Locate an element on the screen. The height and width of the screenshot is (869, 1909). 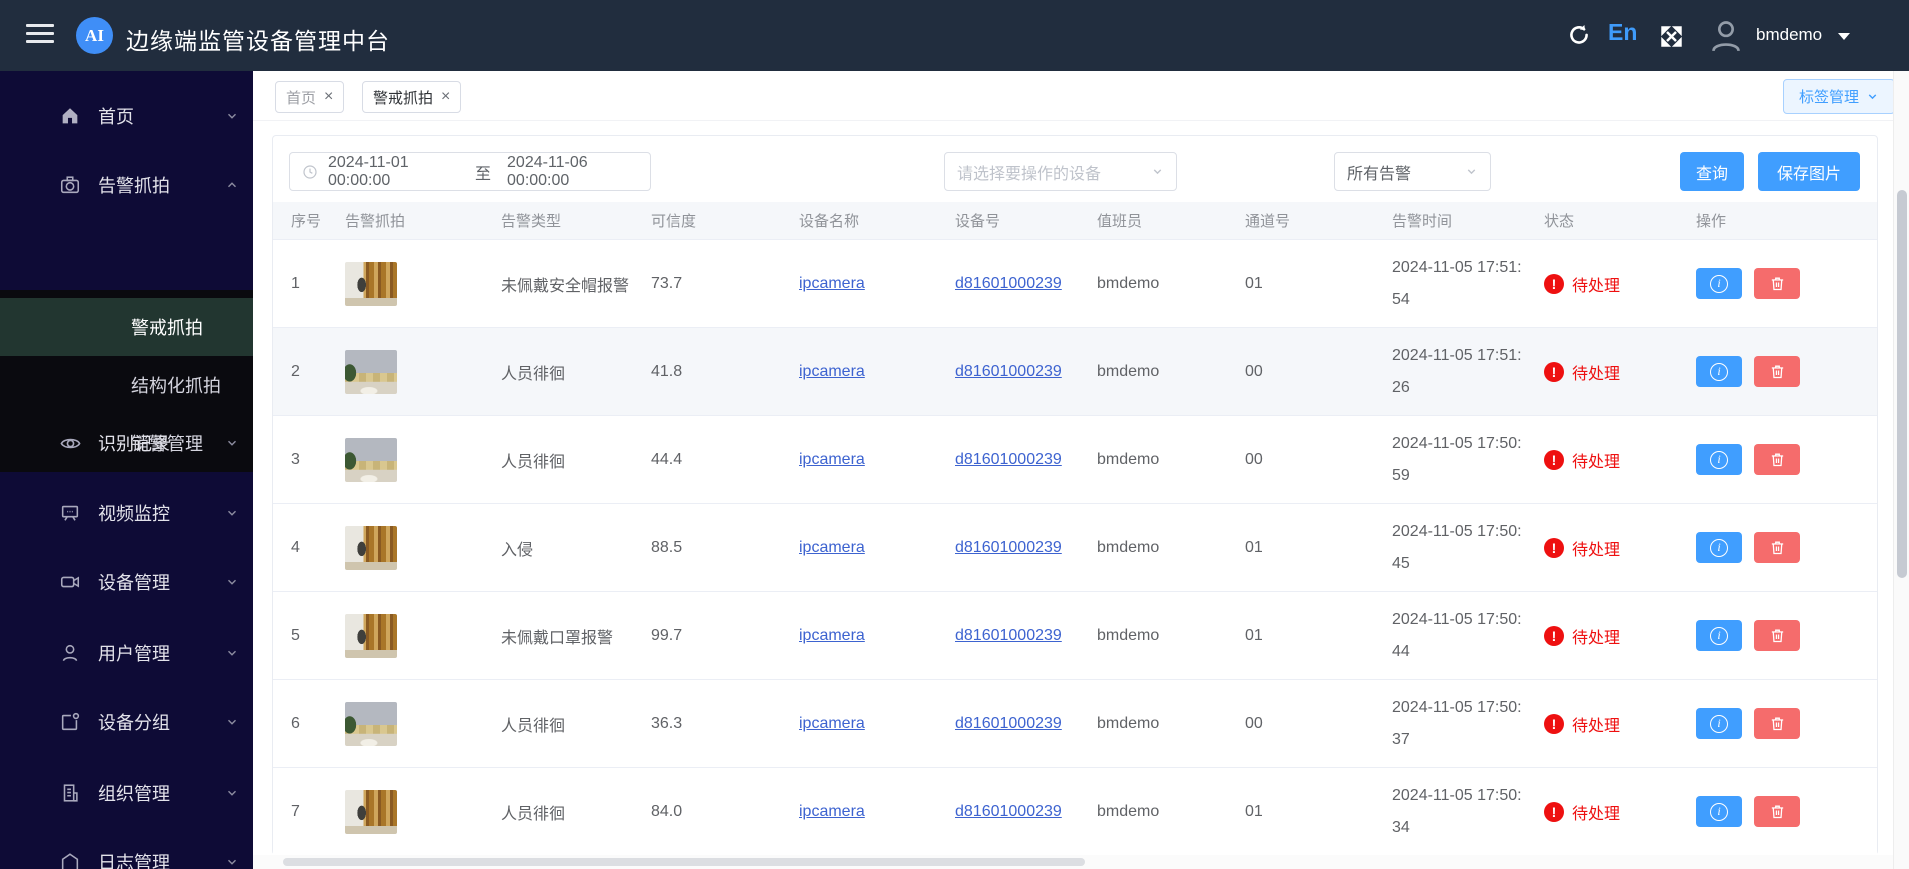
tag-manage-button: 标签管理 is located at coordinates (1839, 96).